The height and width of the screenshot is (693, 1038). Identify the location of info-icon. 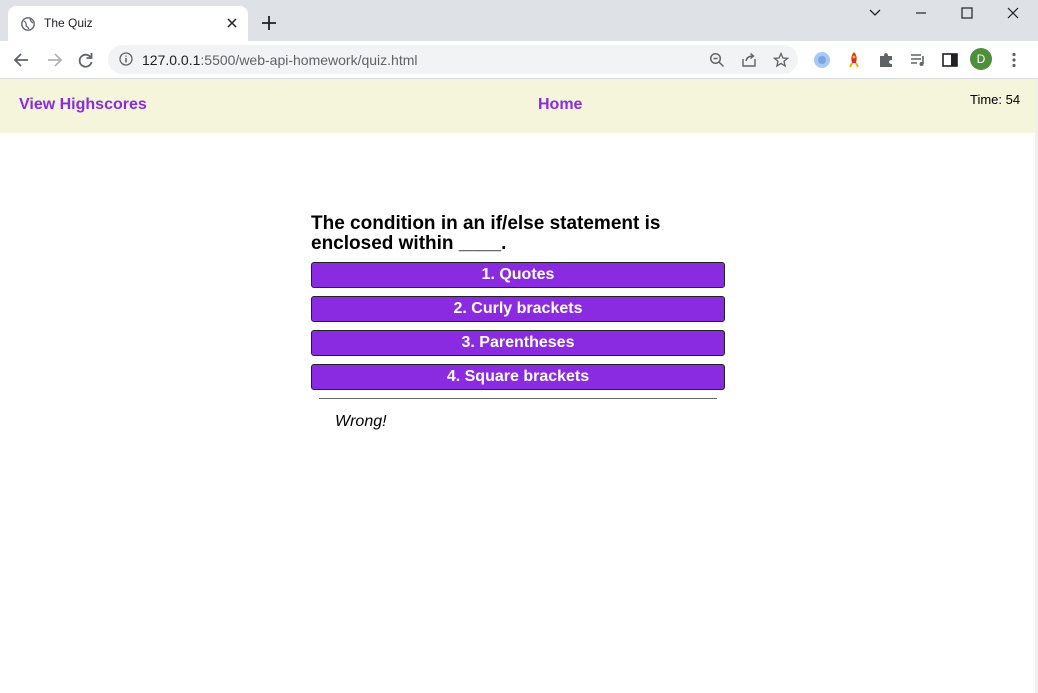
(126, 59).